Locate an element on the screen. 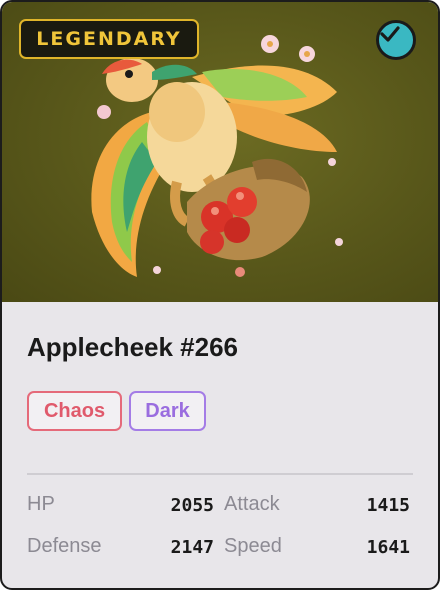 This screenshot has height=590, width=440. stat-value-speed: 1641 is located at coordinates (388, 547).